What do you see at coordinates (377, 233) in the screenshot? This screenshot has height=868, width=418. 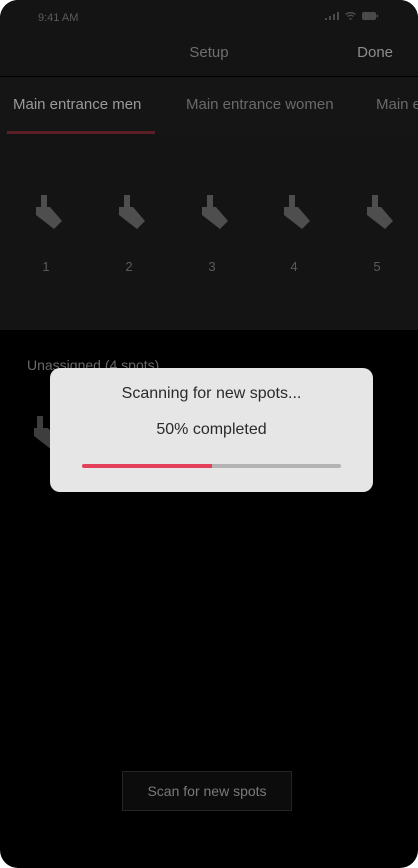 I see `spot-5: 5` at bounding box center [377, 233].